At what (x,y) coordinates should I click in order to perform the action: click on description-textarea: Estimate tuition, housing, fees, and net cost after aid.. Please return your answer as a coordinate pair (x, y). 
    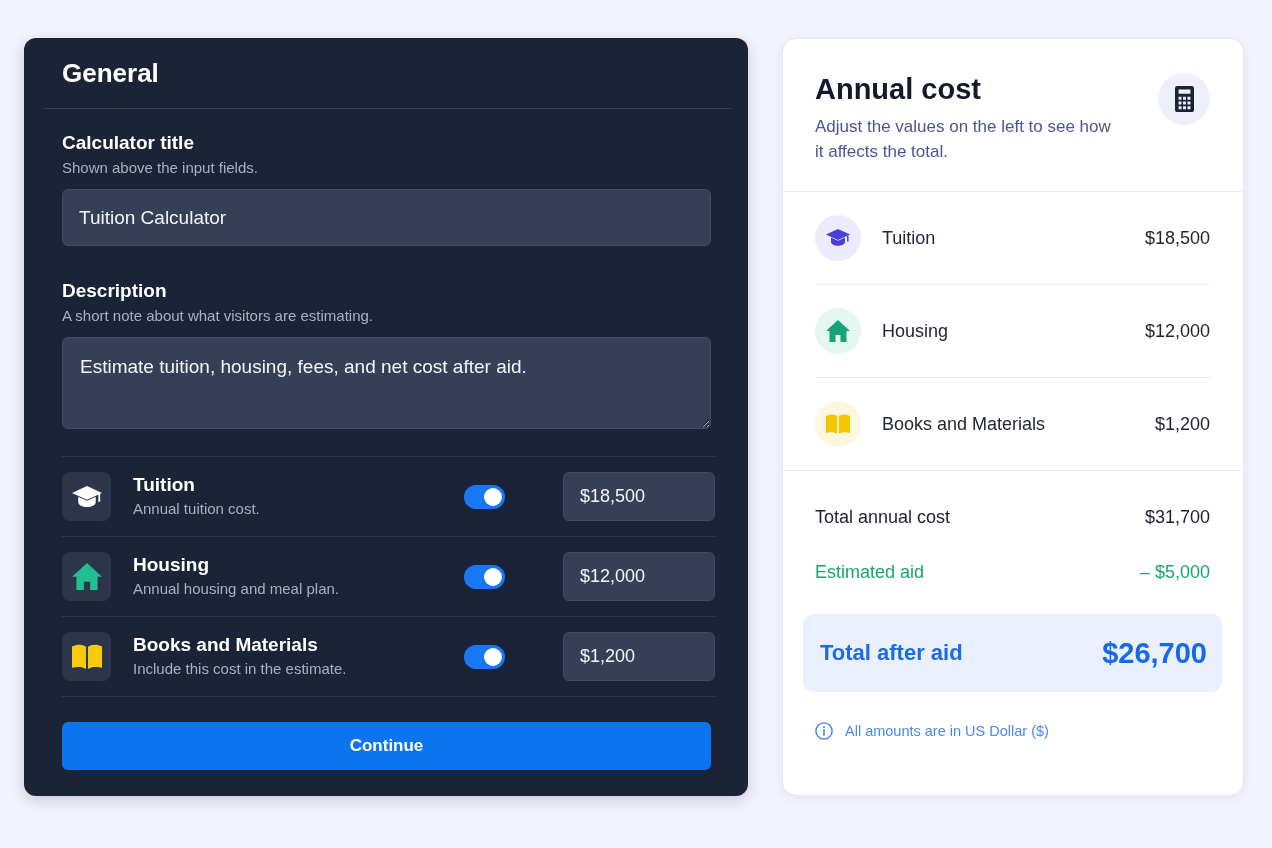
    Looking at the image, I should click on (386, 383).